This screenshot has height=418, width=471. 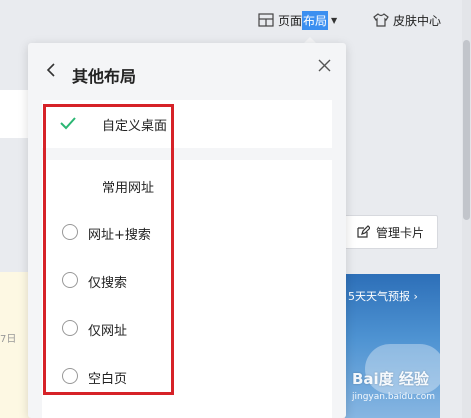 I want to click on back-button, so click(x=51, y=72).